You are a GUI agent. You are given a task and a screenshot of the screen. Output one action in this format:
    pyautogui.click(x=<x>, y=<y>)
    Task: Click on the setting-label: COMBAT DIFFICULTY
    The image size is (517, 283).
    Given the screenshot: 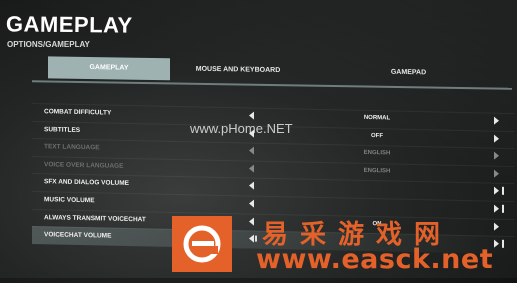 What is the action you would take?
    pyautogui.click(x=78, y=112)
    